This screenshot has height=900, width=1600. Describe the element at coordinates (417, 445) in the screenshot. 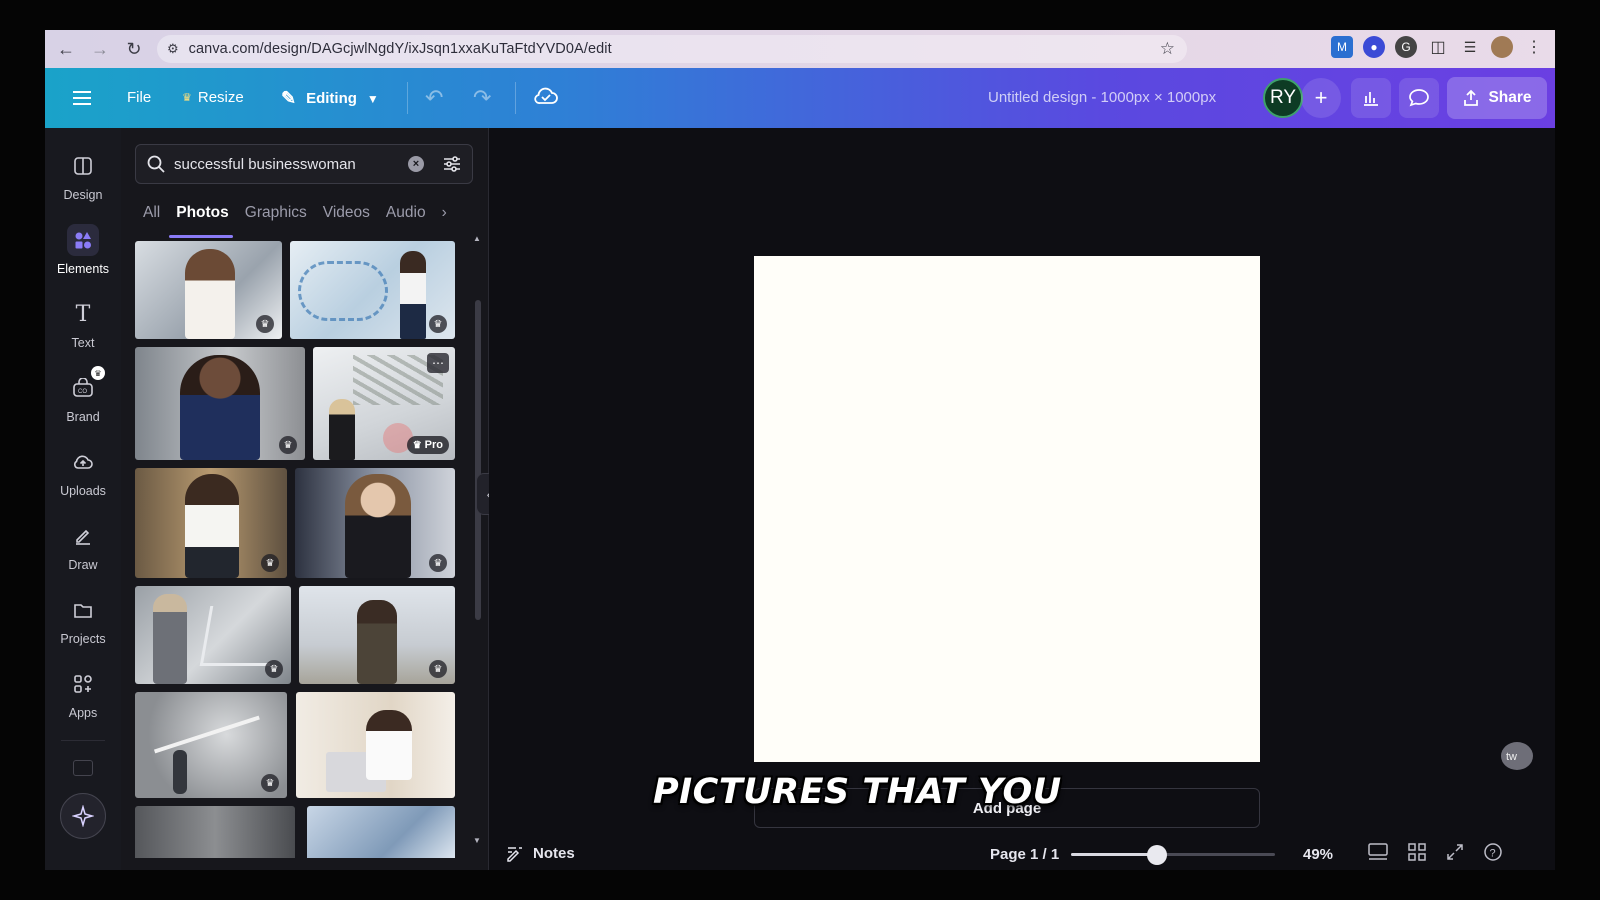

I see `pro-crown-icon: ♛` at that location.